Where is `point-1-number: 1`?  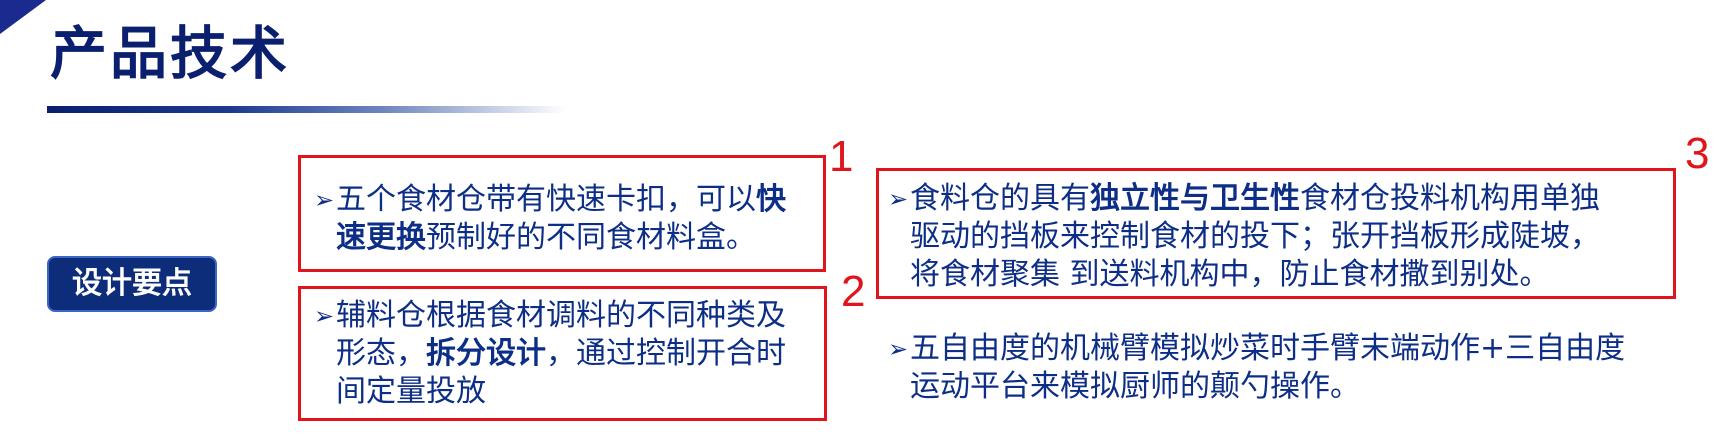
point-1-number: 1 is located at coordinates (841, 156).